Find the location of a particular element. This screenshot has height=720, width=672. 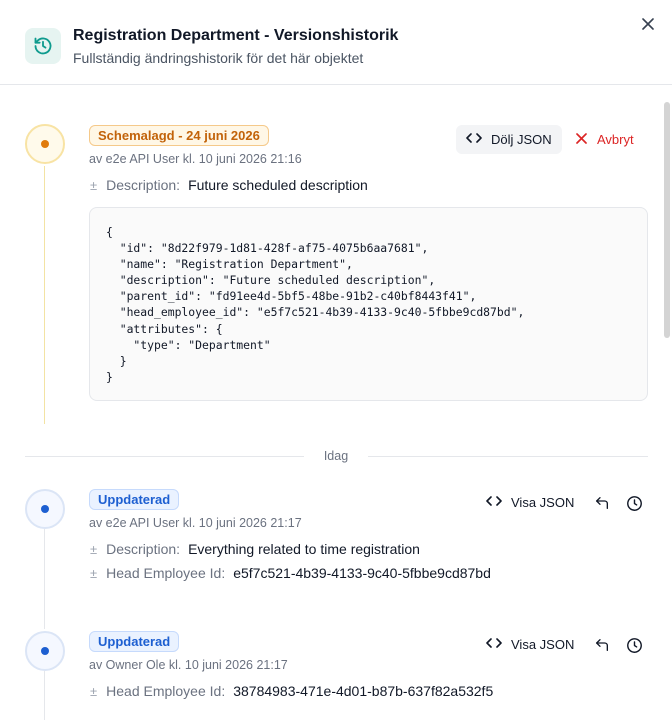

change-value: 38784983-471e-4d01-b87b-637f82a532f5 is located at coordinates (363, 691).